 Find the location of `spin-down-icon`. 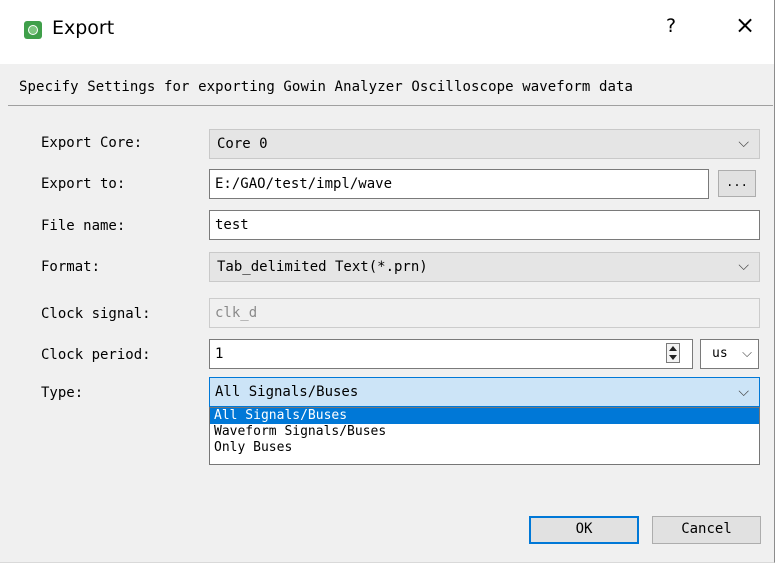

spin-down-icon is located at coordinates (673, 357).